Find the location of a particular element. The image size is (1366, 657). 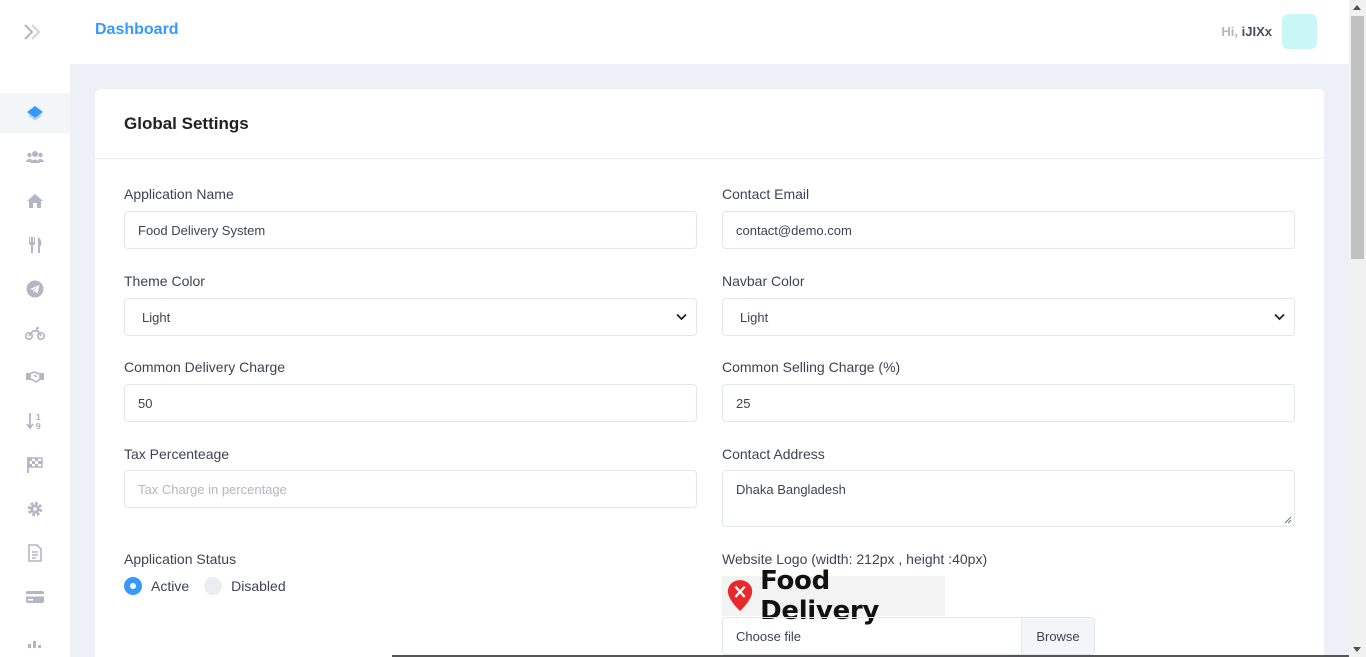

username: iJIXx is located at coordinates (1256, 31).